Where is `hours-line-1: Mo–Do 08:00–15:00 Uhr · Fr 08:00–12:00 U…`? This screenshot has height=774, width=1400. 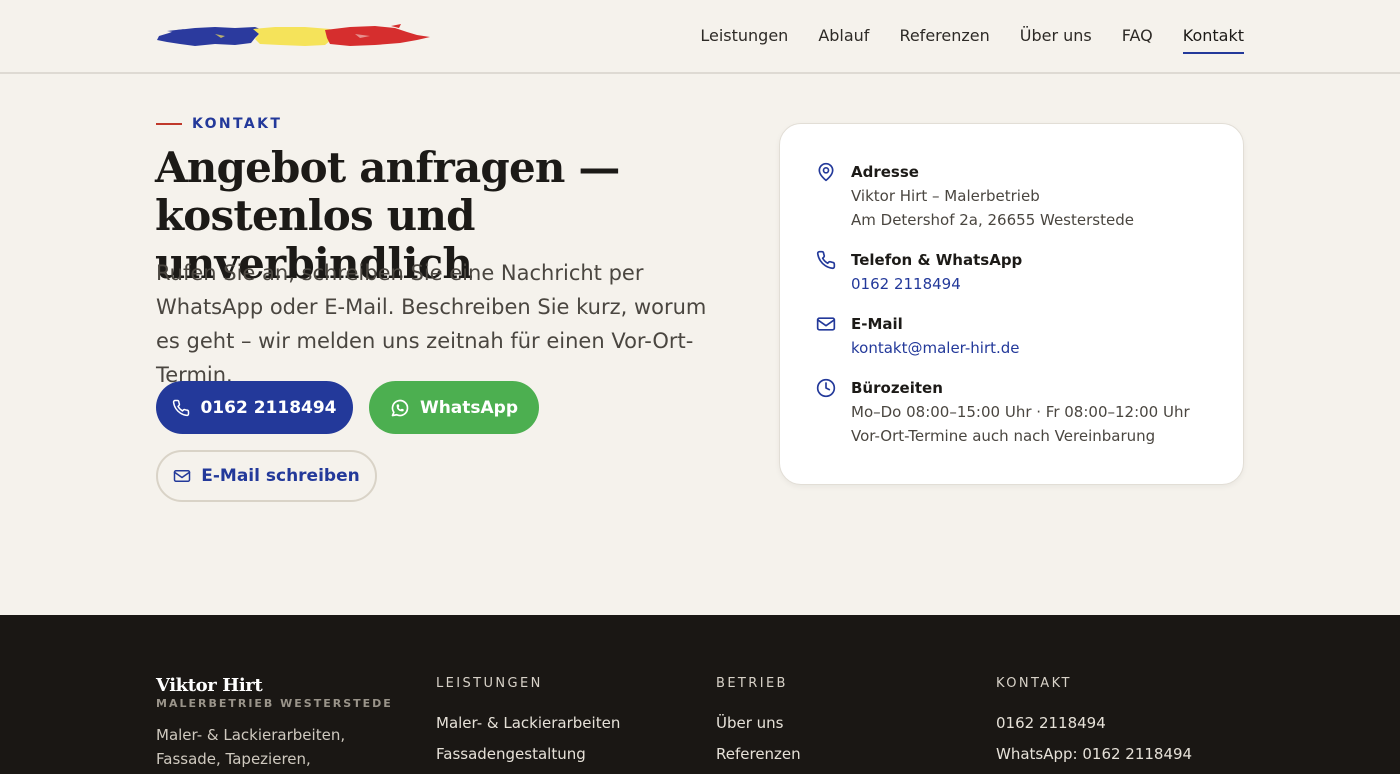 hours-line-1: Mo–Do 08:00–15:00 Uhr · Fr 08:00–12:00 U… is located at coordinates (1020, 412).